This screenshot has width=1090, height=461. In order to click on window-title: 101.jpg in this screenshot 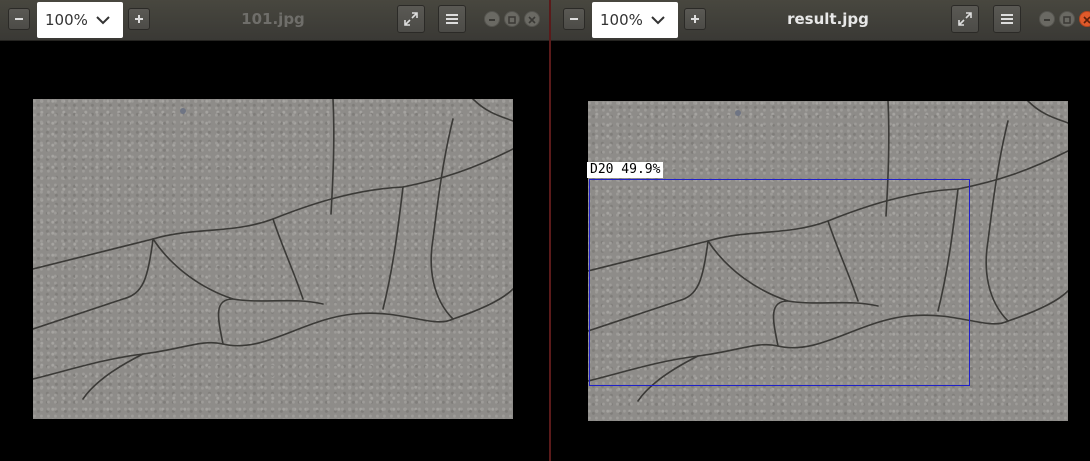, I will do `click(273, 19)`.